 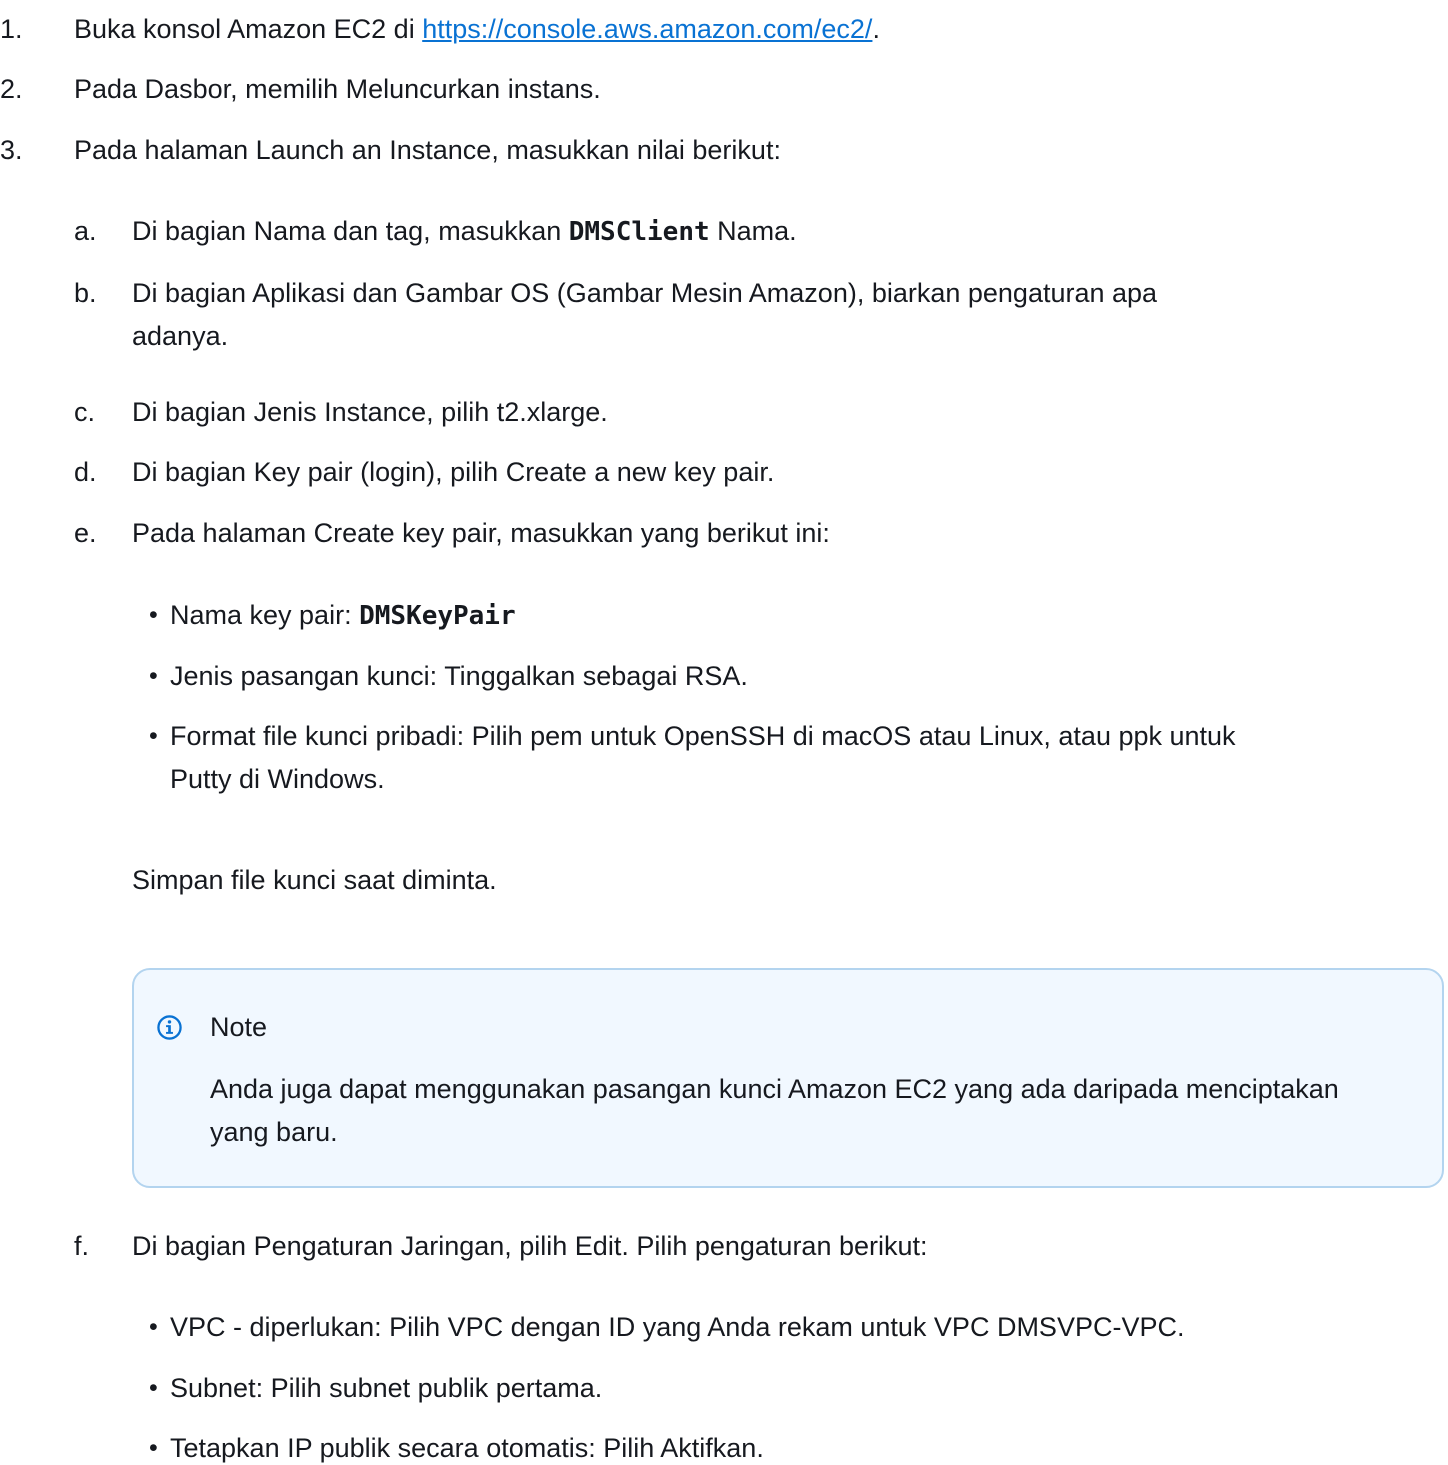 I want to click on step-text-end: ., so click(x=876, y=29).